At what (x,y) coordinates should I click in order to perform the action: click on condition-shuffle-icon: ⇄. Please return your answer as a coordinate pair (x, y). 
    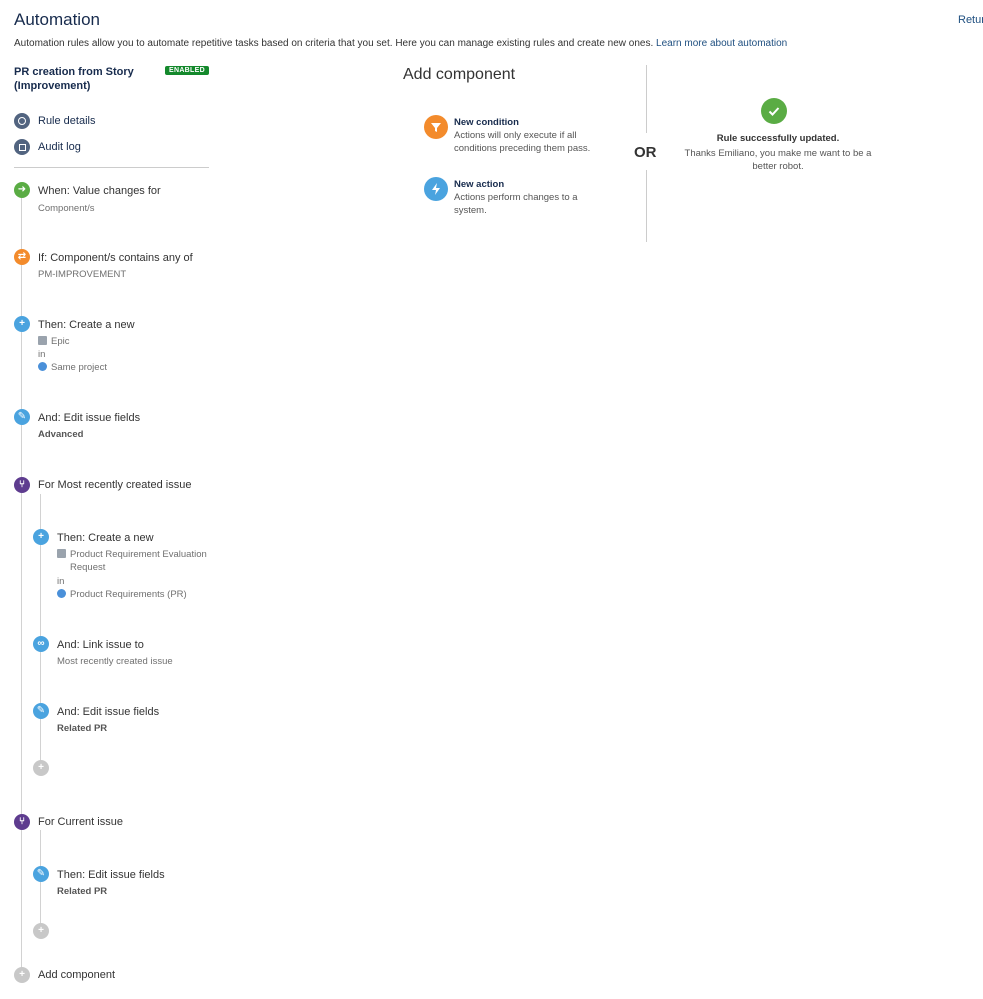
    Looking at the image, I should click on (22, 257).